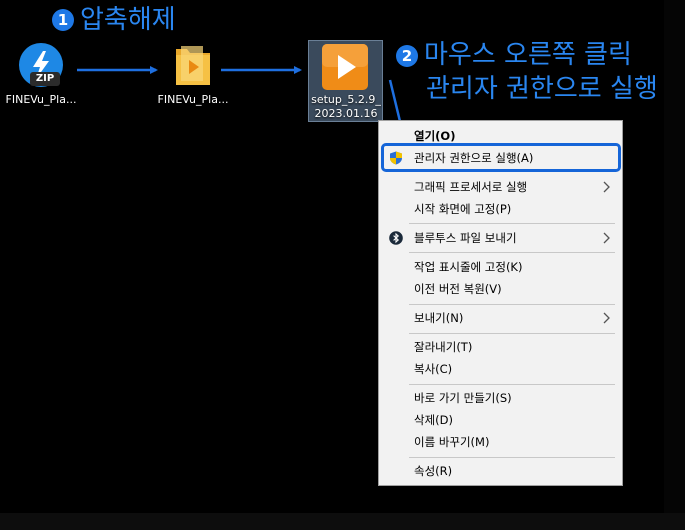 Image resolution: width=685 pixels, height=530 pixels. Describe the element at coordinates (500, 369) in the screenshot. I see `menu-item-copy: 복사(C)` at that location.